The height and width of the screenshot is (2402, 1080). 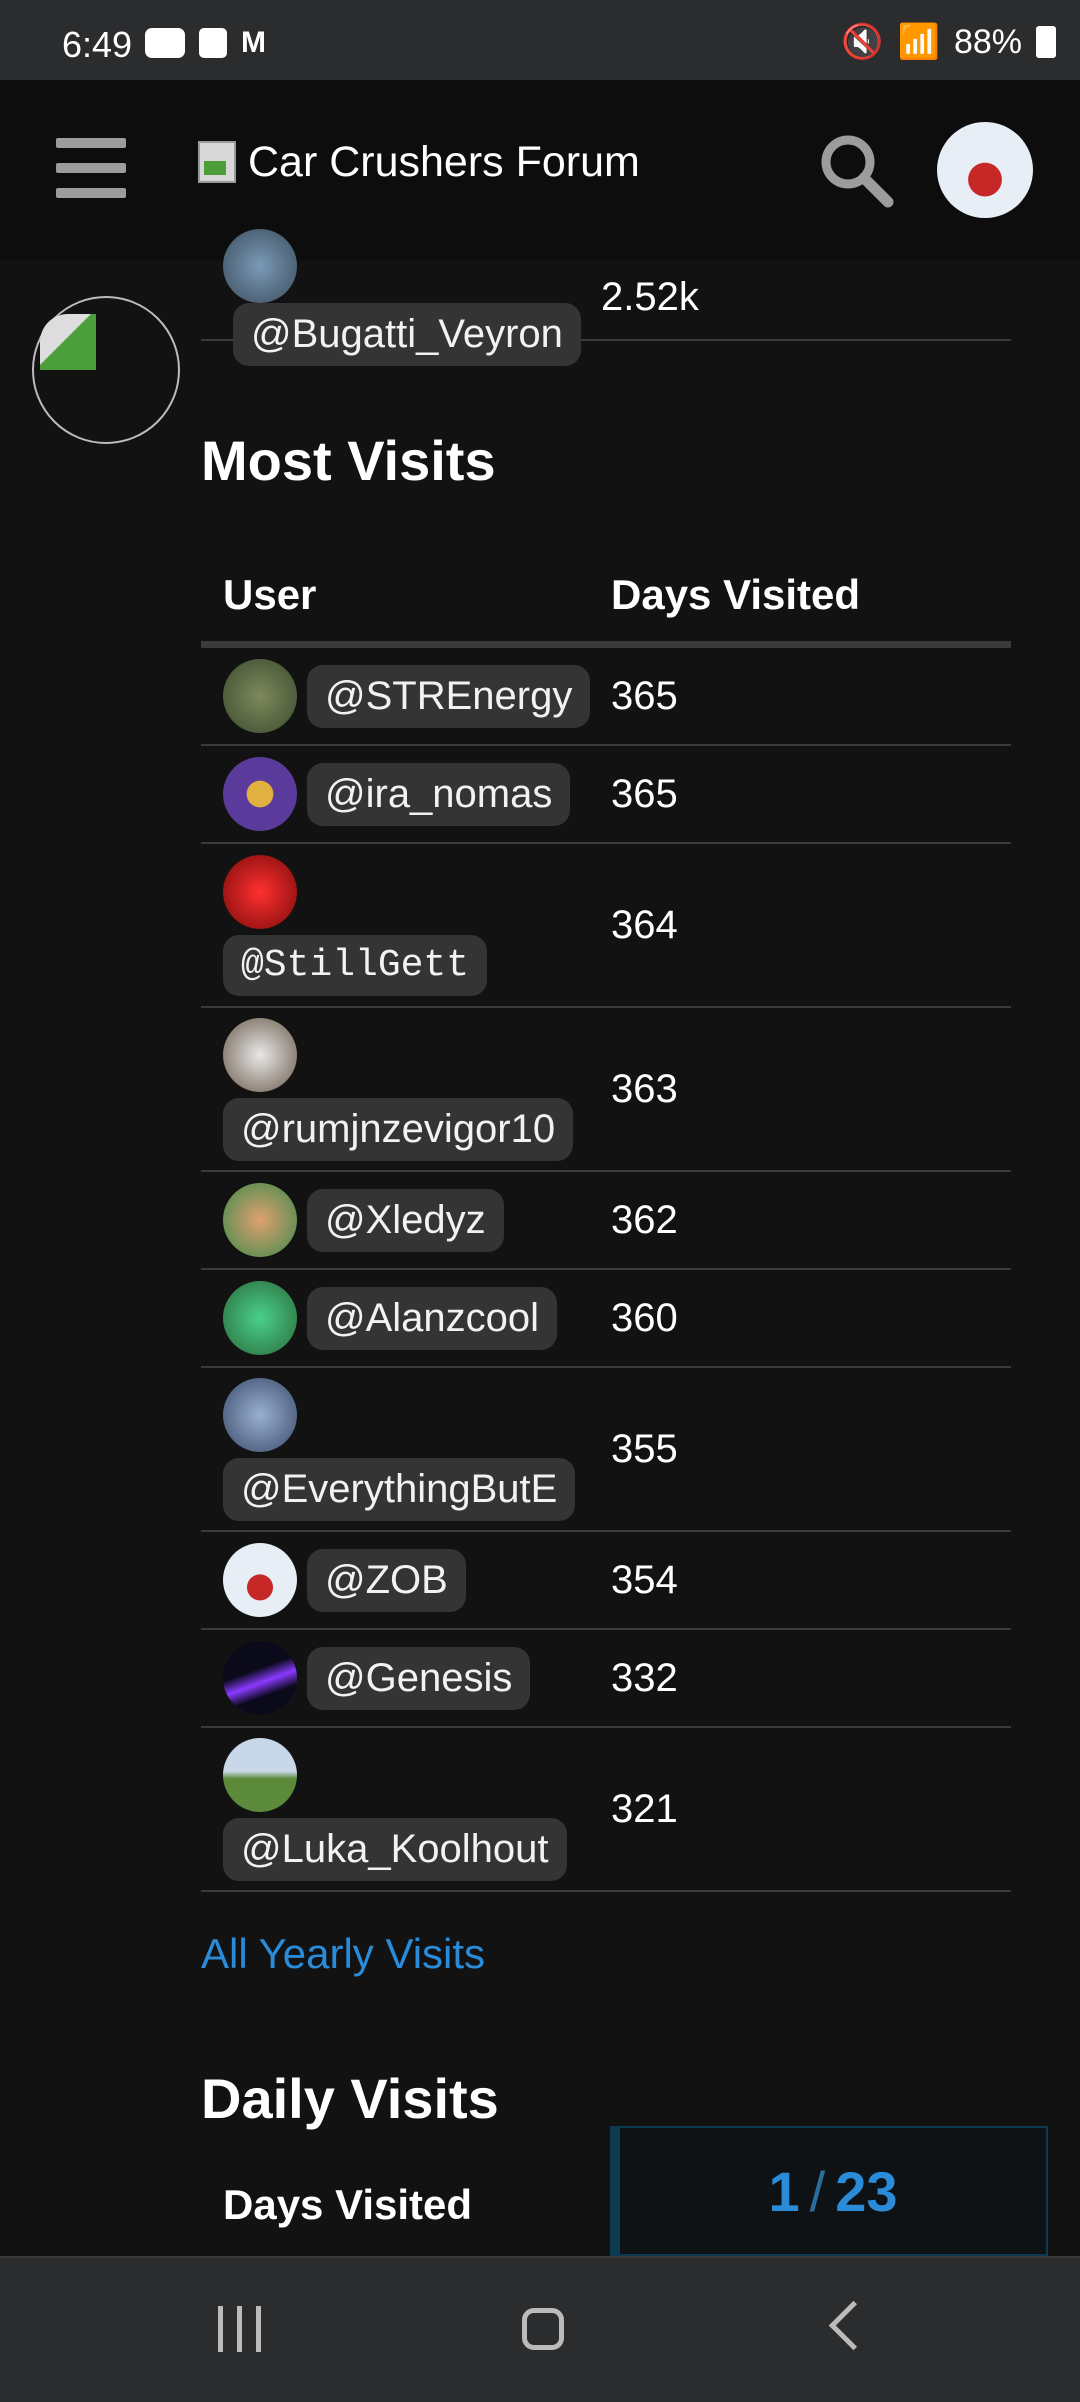 I want to click on username-link: @ZOB, so click(x=386, y=1580).